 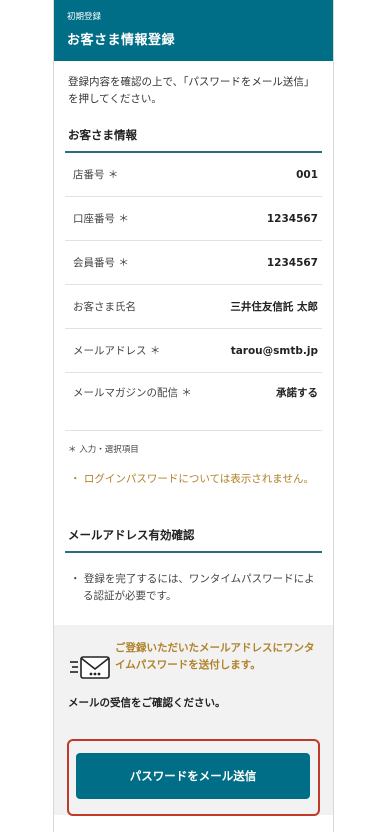 I want to click on otp-row: ご登録いただいたメールアドレスにワンタイムパスワードを送付します。, so click(x=193, y=662).